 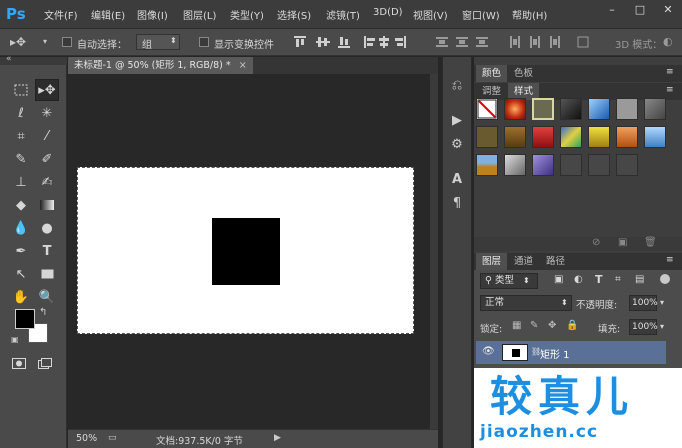 I want to click on lock-transparent-icon: ▦, so click(x=516, y=325).